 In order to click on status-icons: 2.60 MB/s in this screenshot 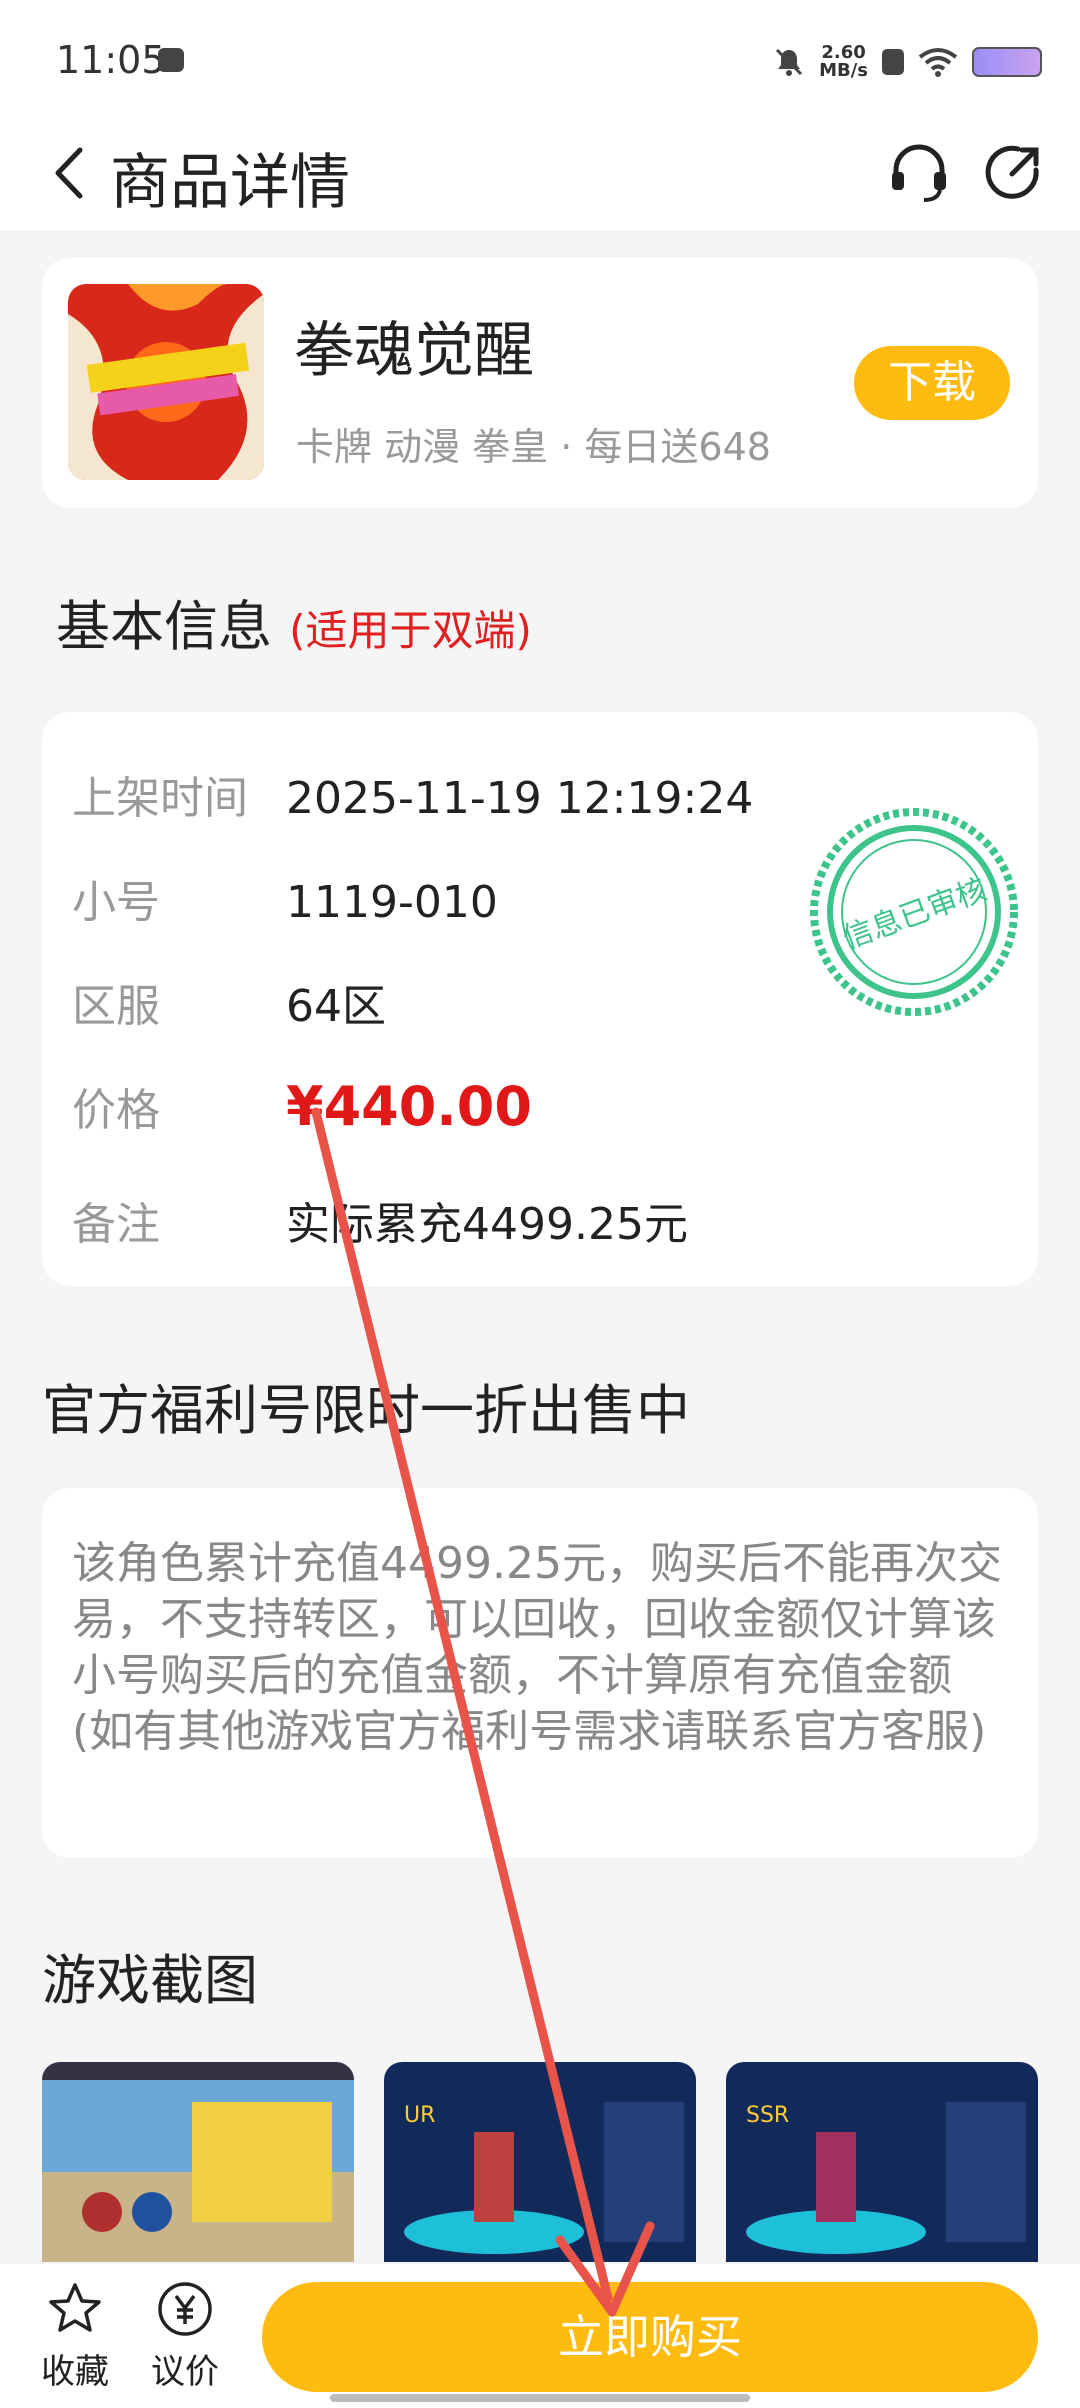, I will do `click(907, 62)`.